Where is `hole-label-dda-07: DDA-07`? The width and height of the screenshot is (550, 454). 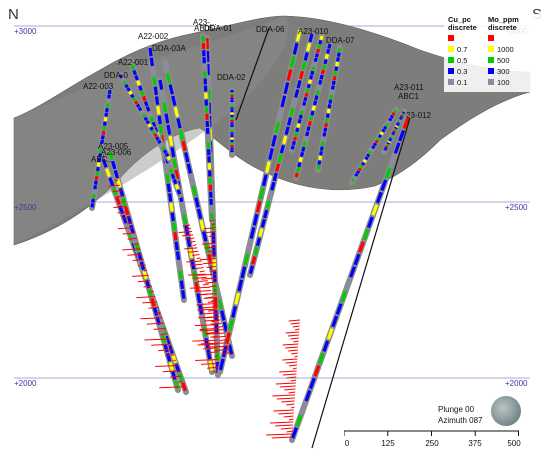 hole-label-dda-07: DDA-07 is located at coordinates (340, 40).